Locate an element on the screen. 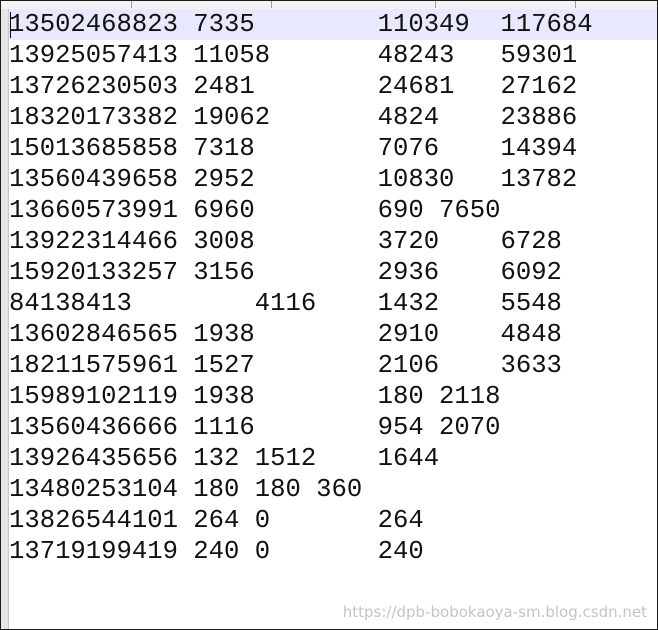  text-line-current: 13502468823 7335 110349 117684 is located at coordinates (333, 24).